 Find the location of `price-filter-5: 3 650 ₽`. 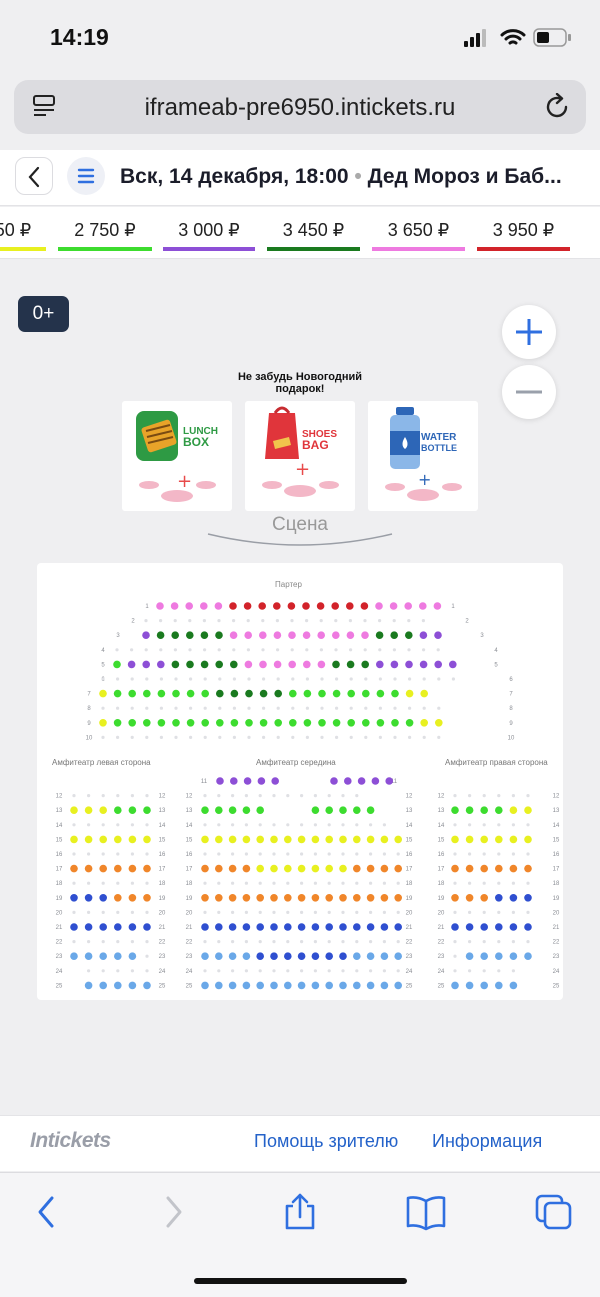

price-filter-5: 3 650 ₽ is located at coordinates (418, 235).